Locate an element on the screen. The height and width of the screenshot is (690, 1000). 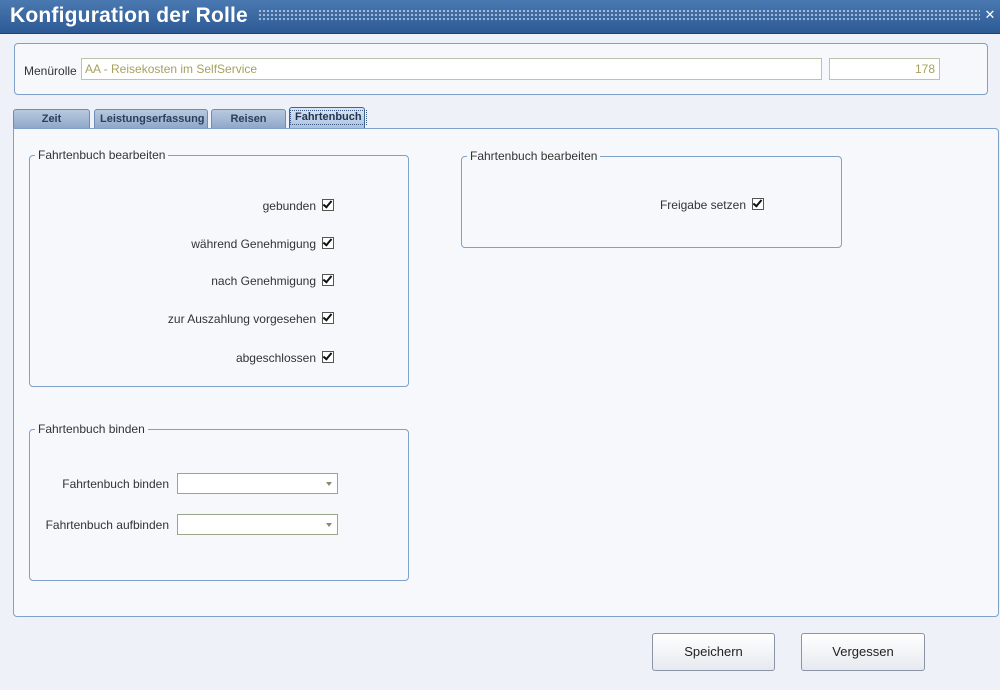
title-bar: Konfiguration der Rolle ✕ is located at coordinates (500, 17).